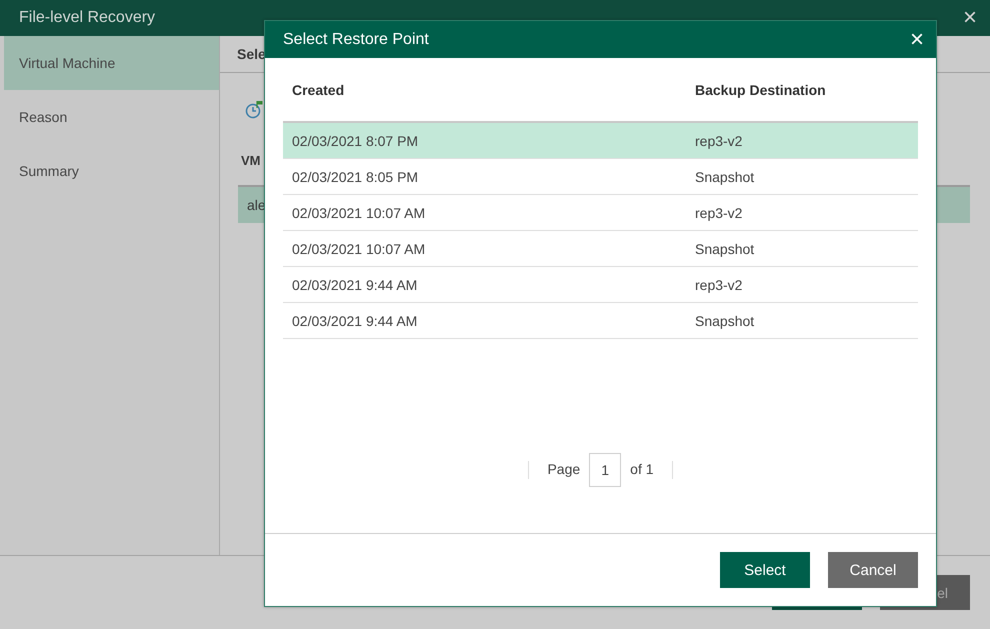 Image resolution: width=990 pixels, height=629 pixels. What do you see at coordinates (765, 570) in the screenshot?
I see `select-button: Select` at bounding box center [765, 570].